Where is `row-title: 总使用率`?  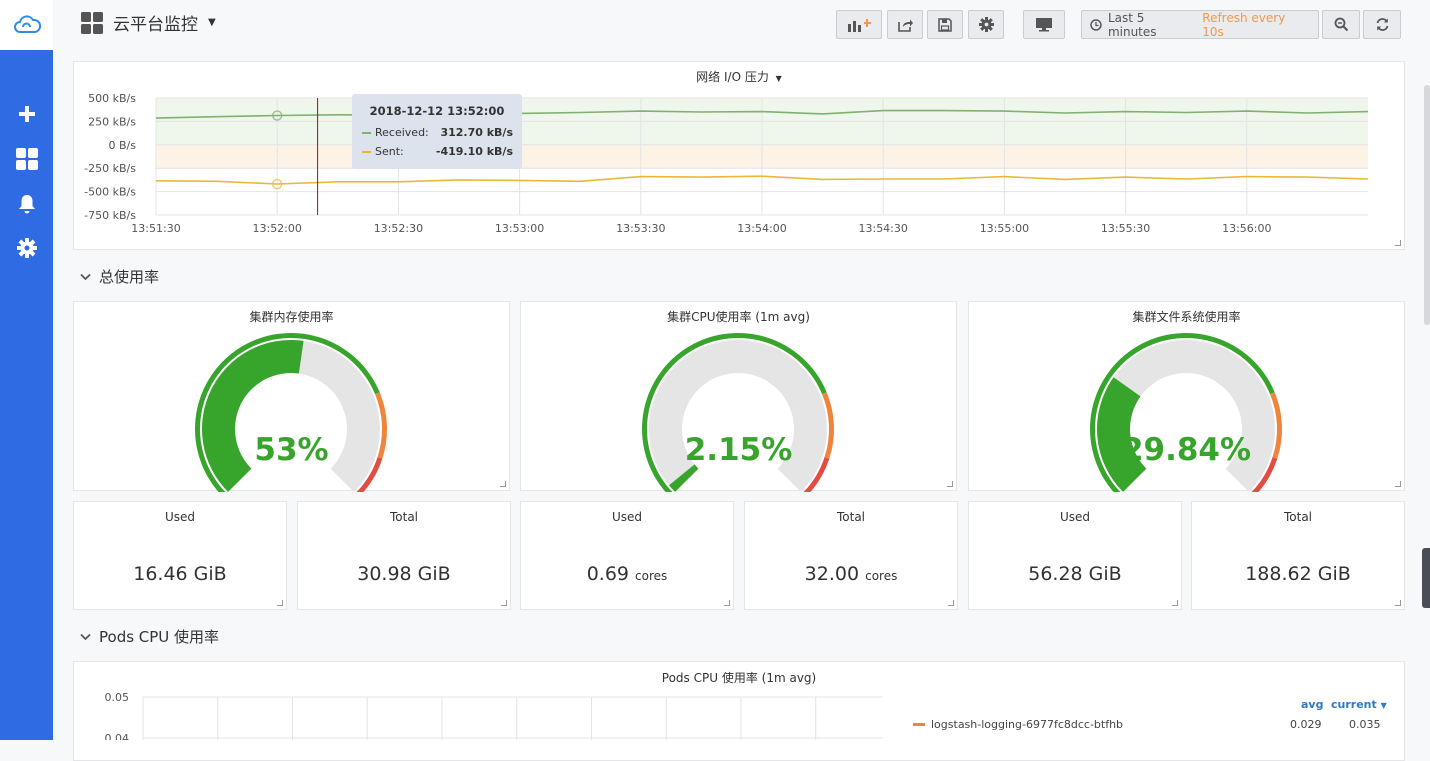
row-title: 总使用率 is located at coordinates (129, 277).